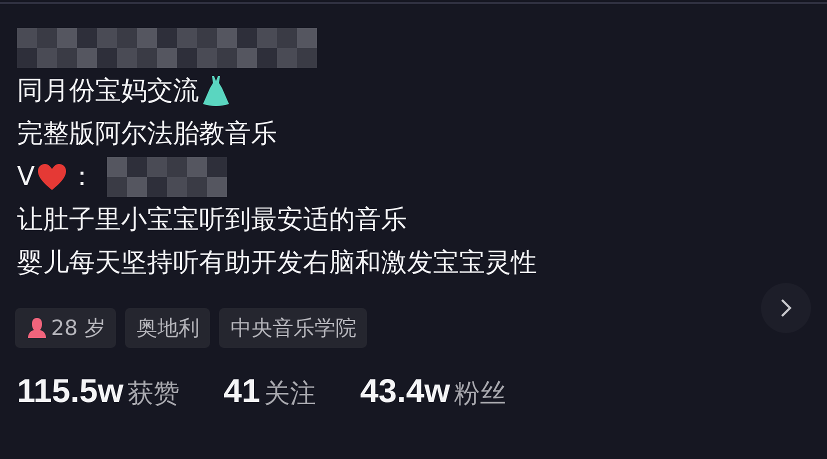  I want to click on bio-line: V, so click(26, 177).